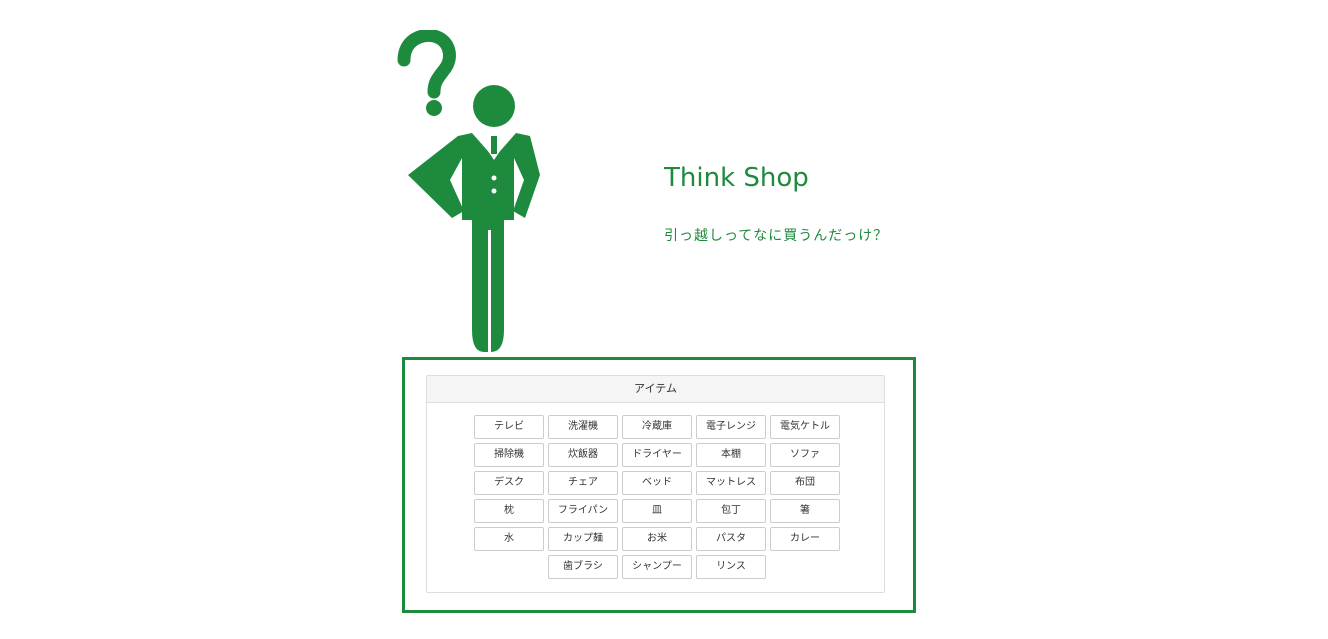 This screenshot has height=639, width=1328. Describe the element at coordinates (509, 427) in the screenshot. I see `item-button: テレビ` at that location.